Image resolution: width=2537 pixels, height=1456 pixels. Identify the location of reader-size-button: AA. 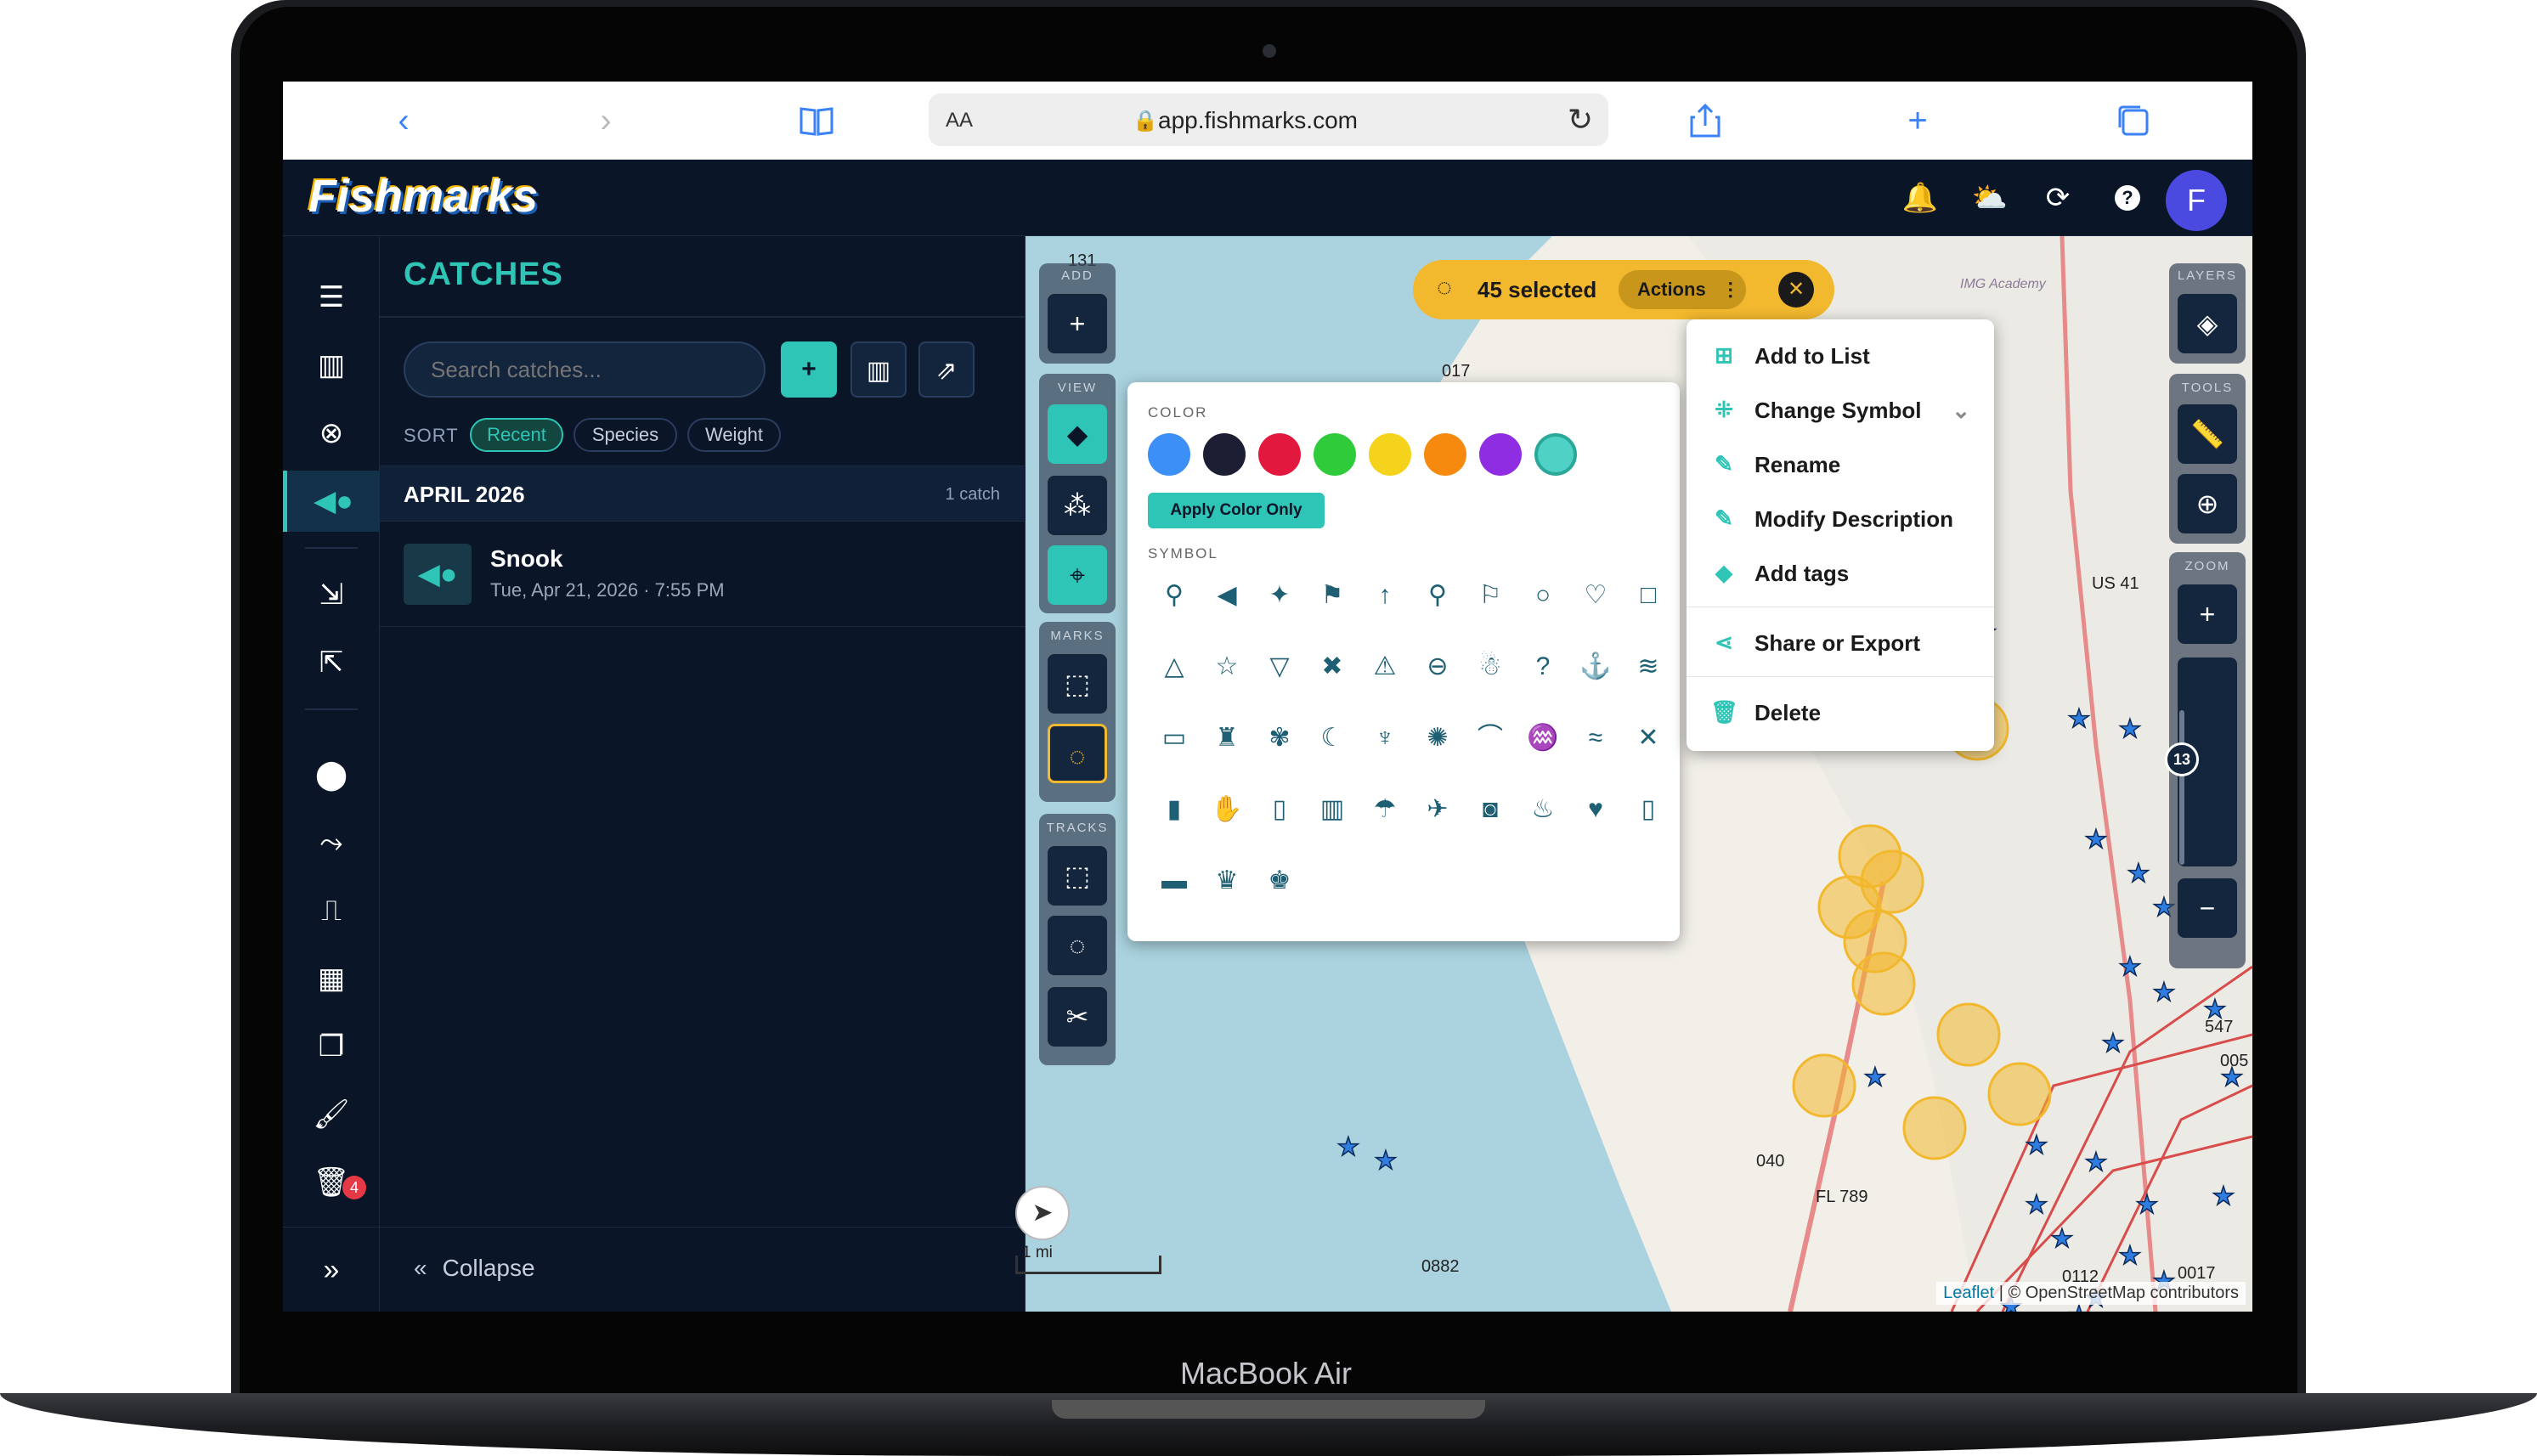
(959, 121).